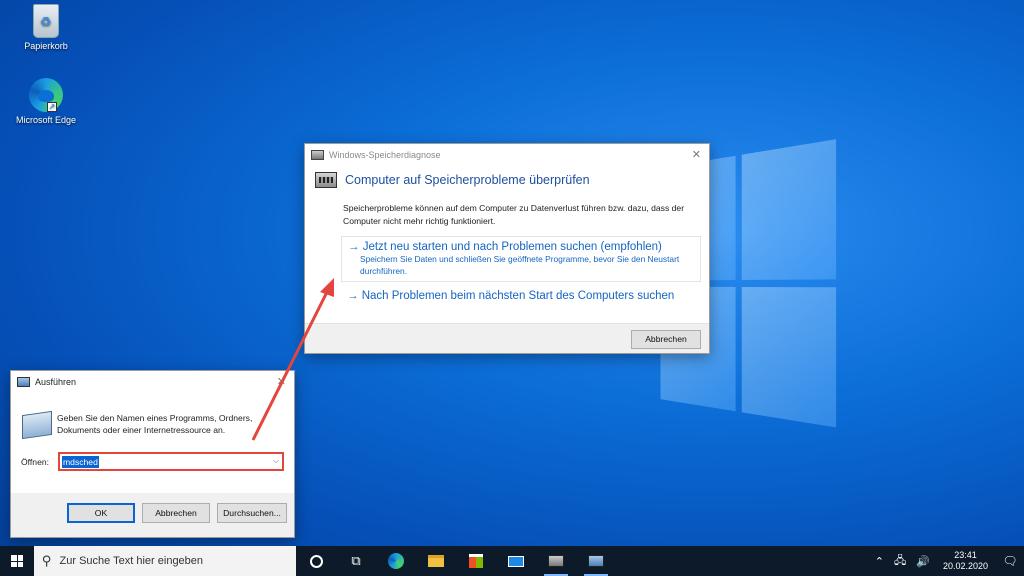  What do you see at coordinates (965, 566) in the screenshot?
I see `clock-date: 20.02.2020` at bounding box center [965, 566].